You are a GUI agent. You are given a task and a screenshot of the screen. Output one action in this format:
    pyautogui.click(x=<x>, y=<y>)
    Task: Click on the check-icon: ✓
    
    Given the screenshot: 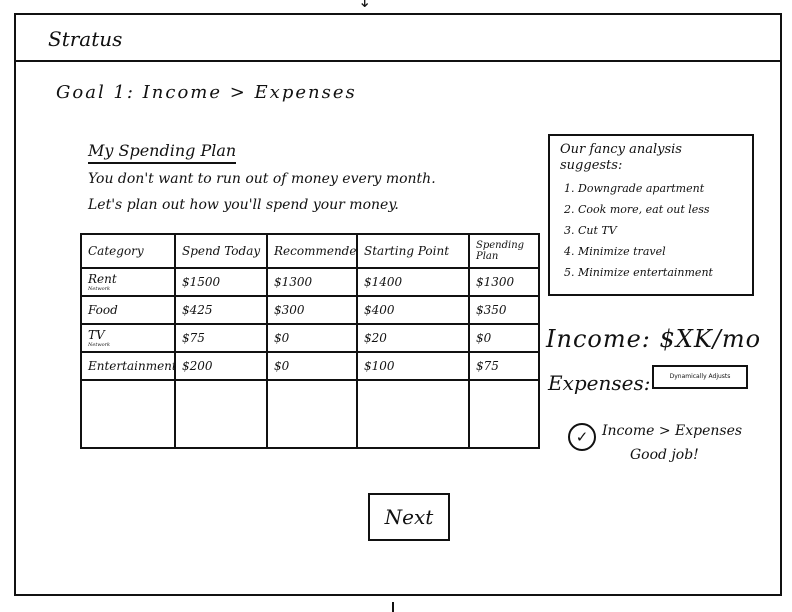 What is the action you would take?
    pyautogui.click(x=582, y=437)
    